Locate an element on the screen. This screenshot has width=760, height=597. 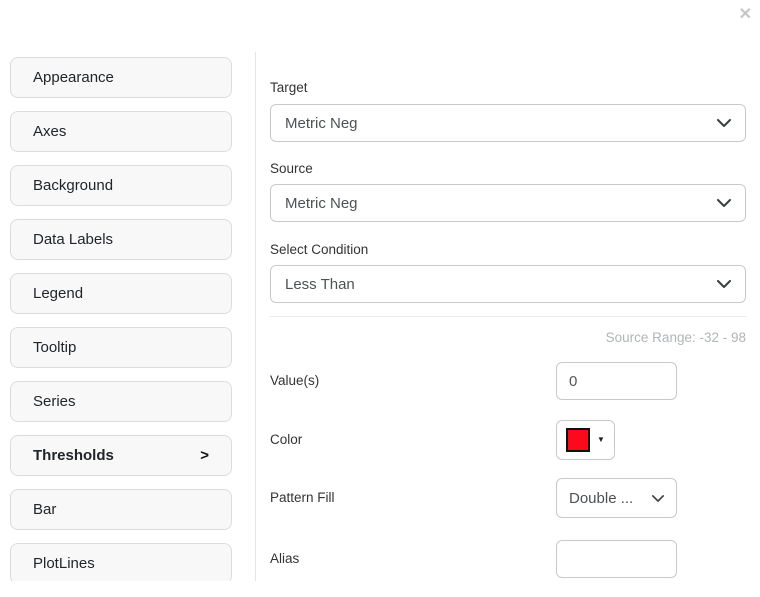
condition-select-value: Less Than is located at coordinates (320, 284).